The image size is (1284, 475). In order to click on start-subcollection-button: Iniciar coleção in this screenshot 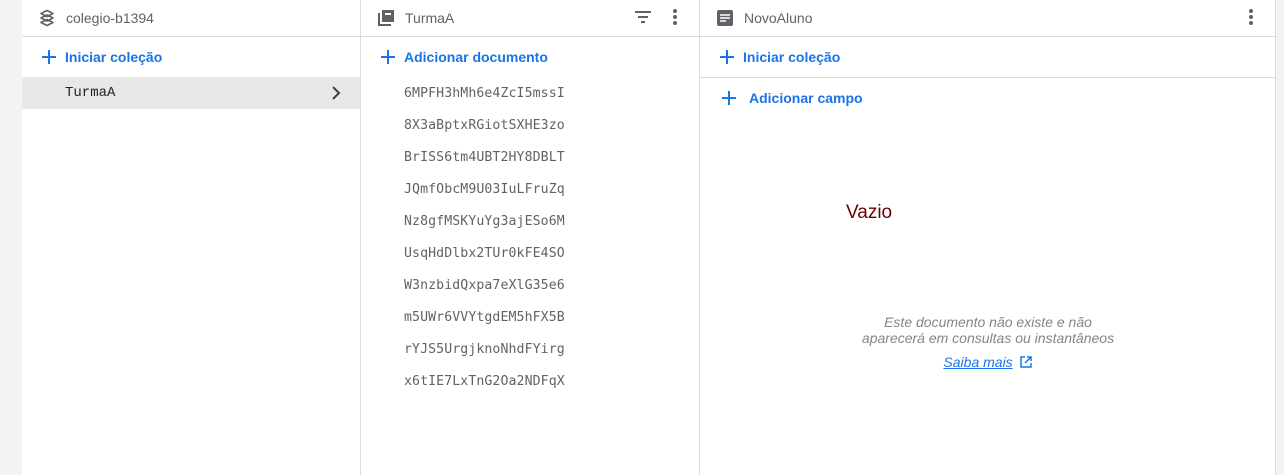, I will do `click(987, 57)`.